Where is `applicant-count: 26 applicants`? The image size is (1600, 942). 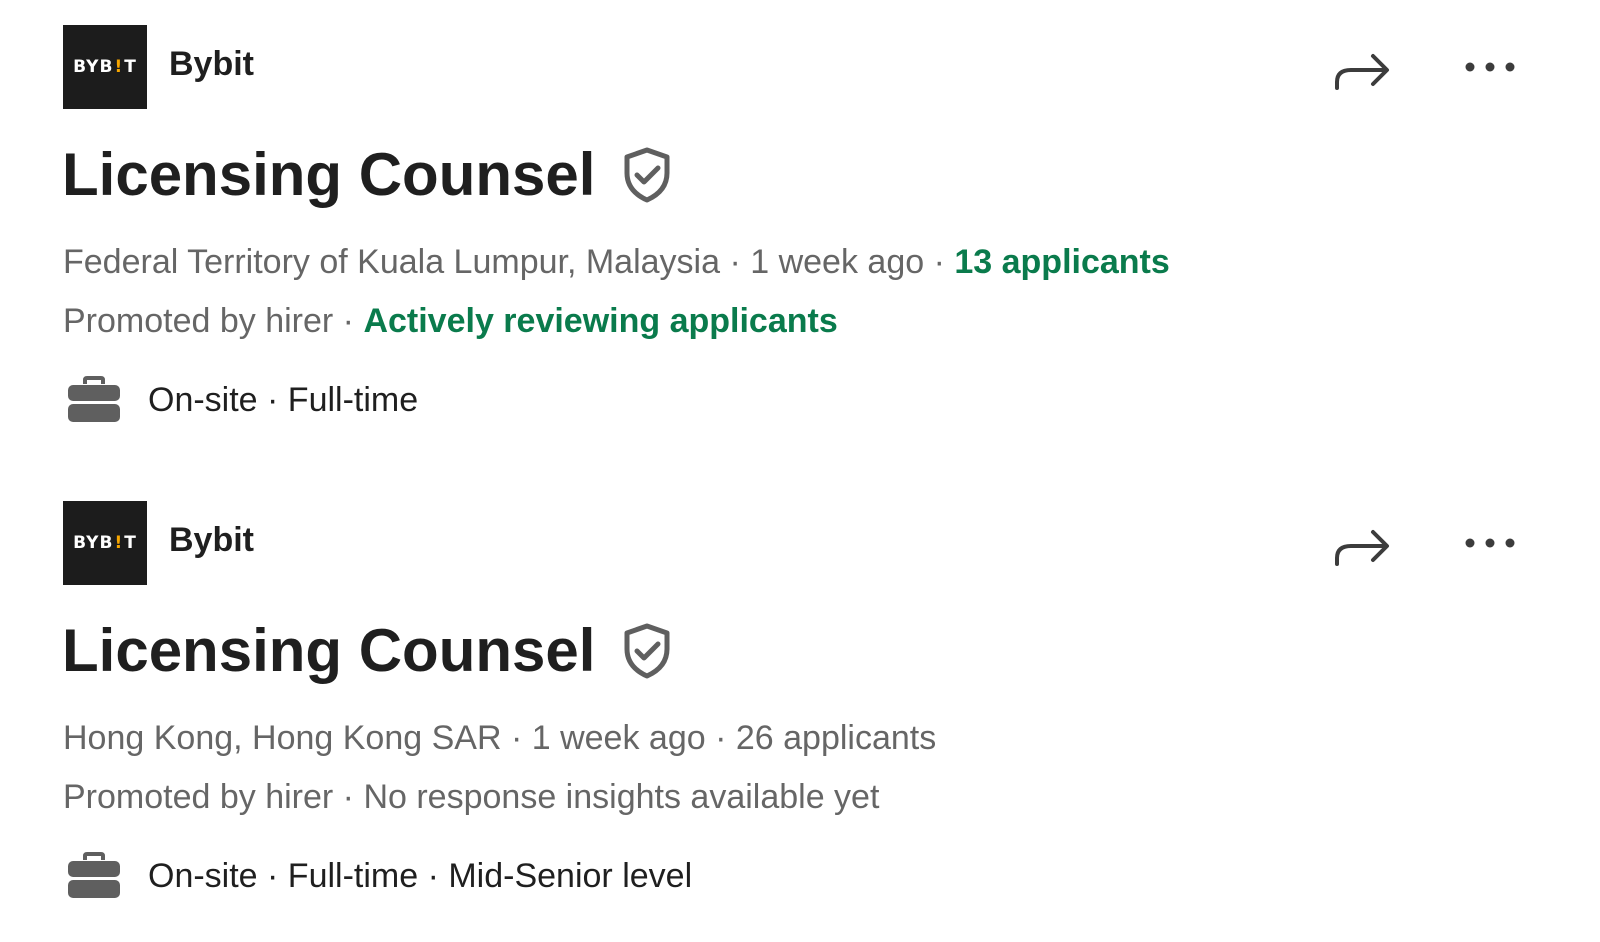 applicant-count: 26 applicants is located at coordinates (836, 738).